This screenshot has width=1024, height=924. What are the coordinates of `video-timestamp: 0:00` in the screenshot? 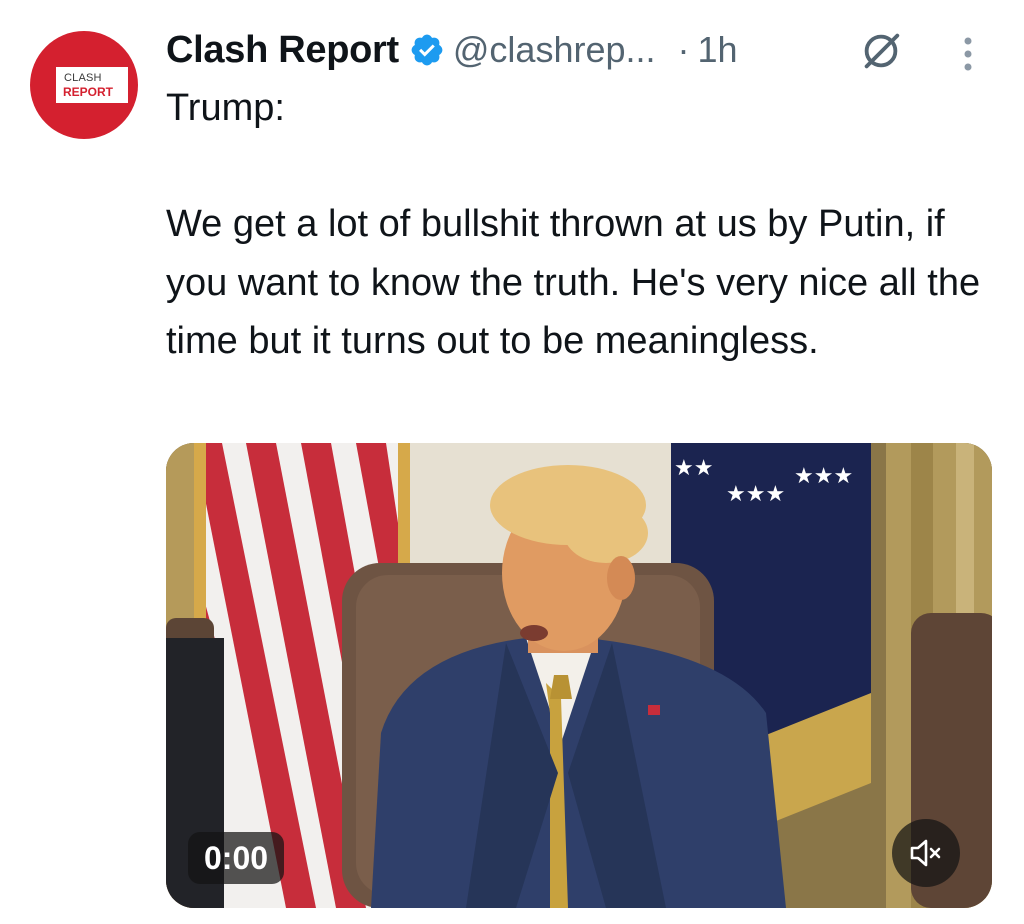 It's located at (236, 858).